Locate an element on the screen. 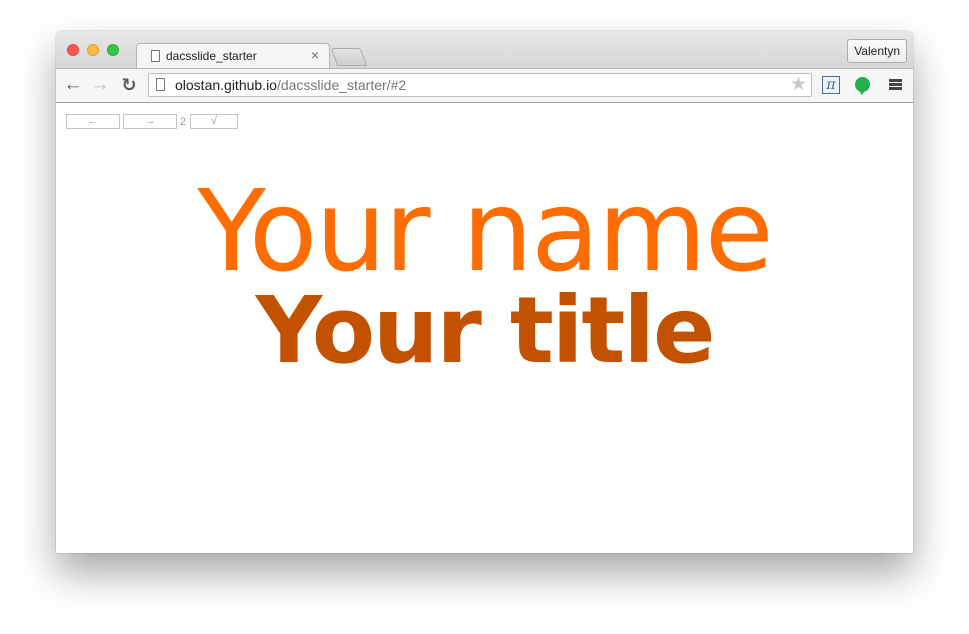  tab-strip: dacsslide_starter × Valentyn is located at coordinates (484, 50).